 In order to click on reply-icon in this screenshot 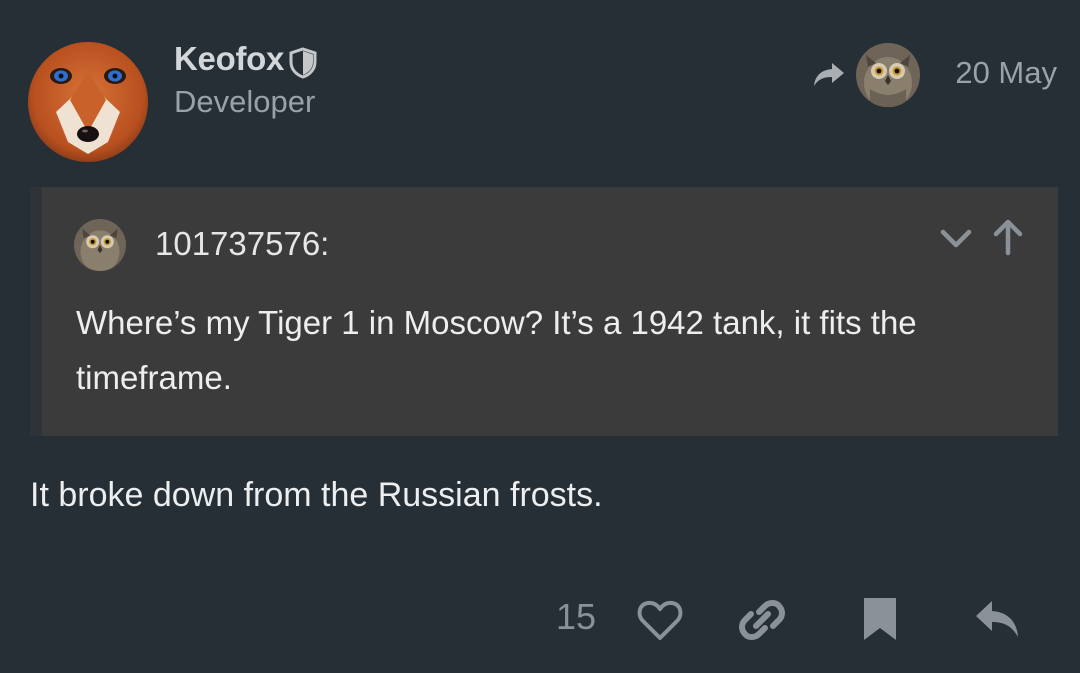, I will do `click(998, 619)`.